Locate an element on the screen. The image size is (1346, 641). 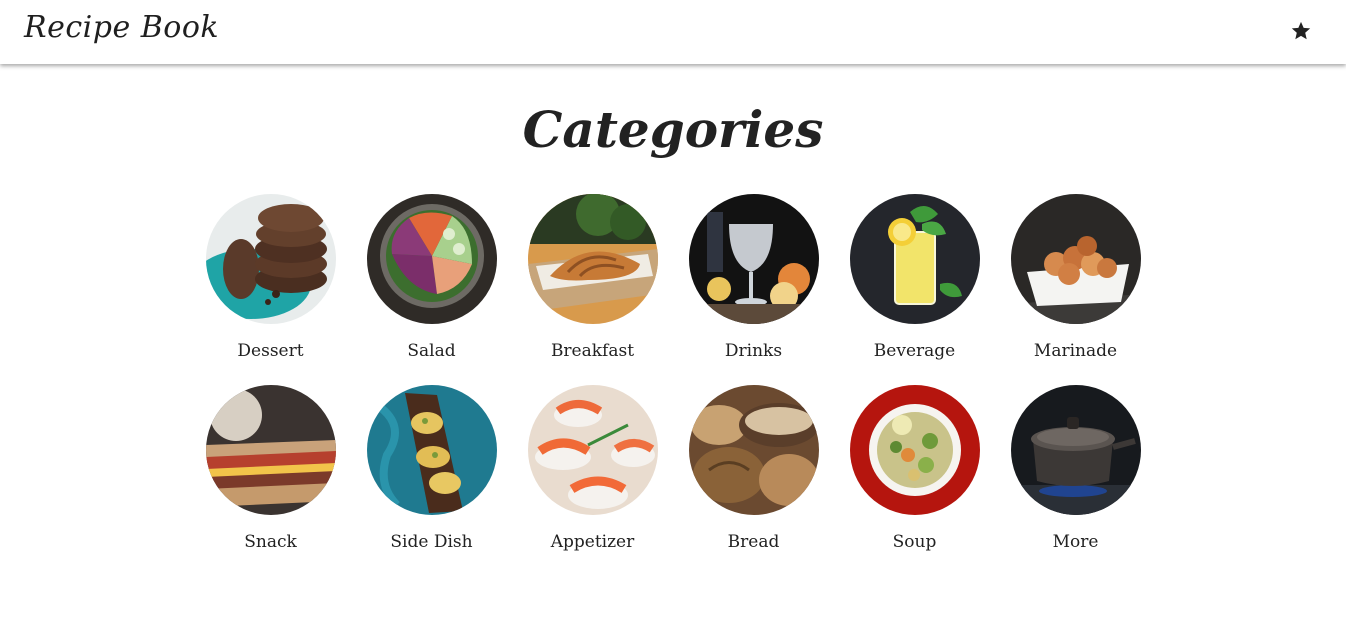
croissant-image is located at coordinates (592, 259).